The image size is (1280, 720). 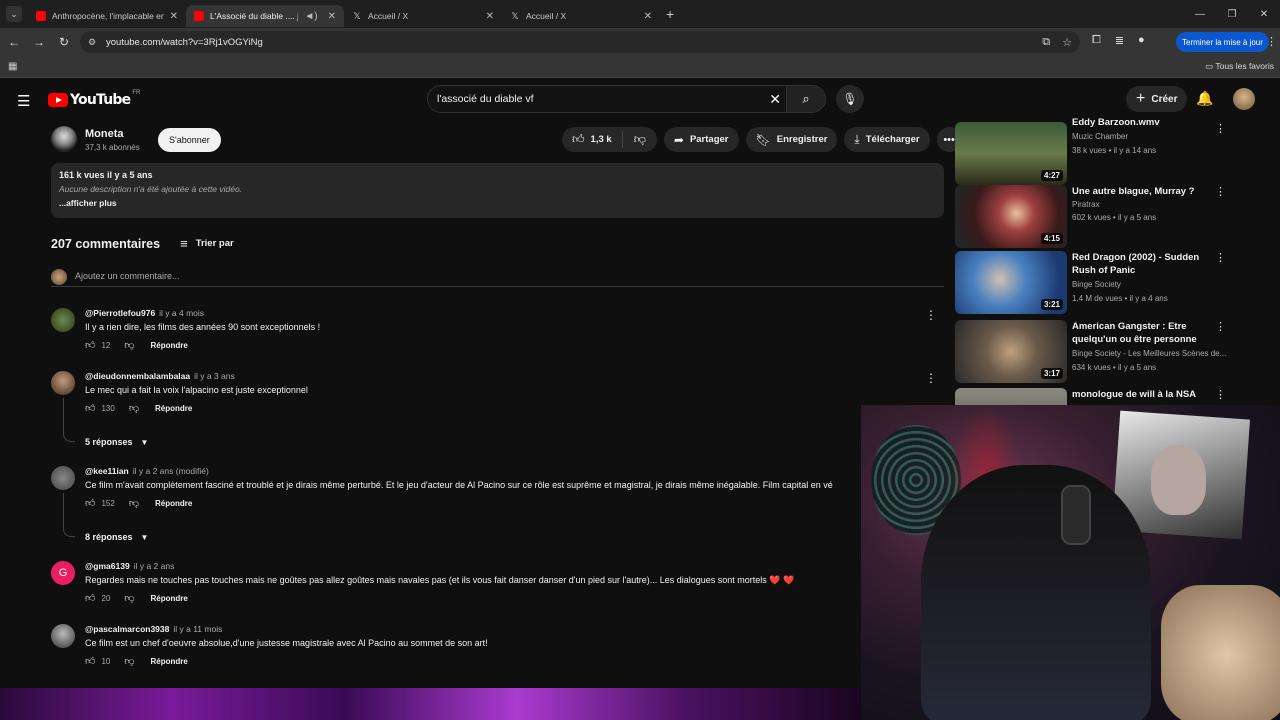 I want to click on update-button: Terminer la mise à jour, so click(x=1222, y=42).